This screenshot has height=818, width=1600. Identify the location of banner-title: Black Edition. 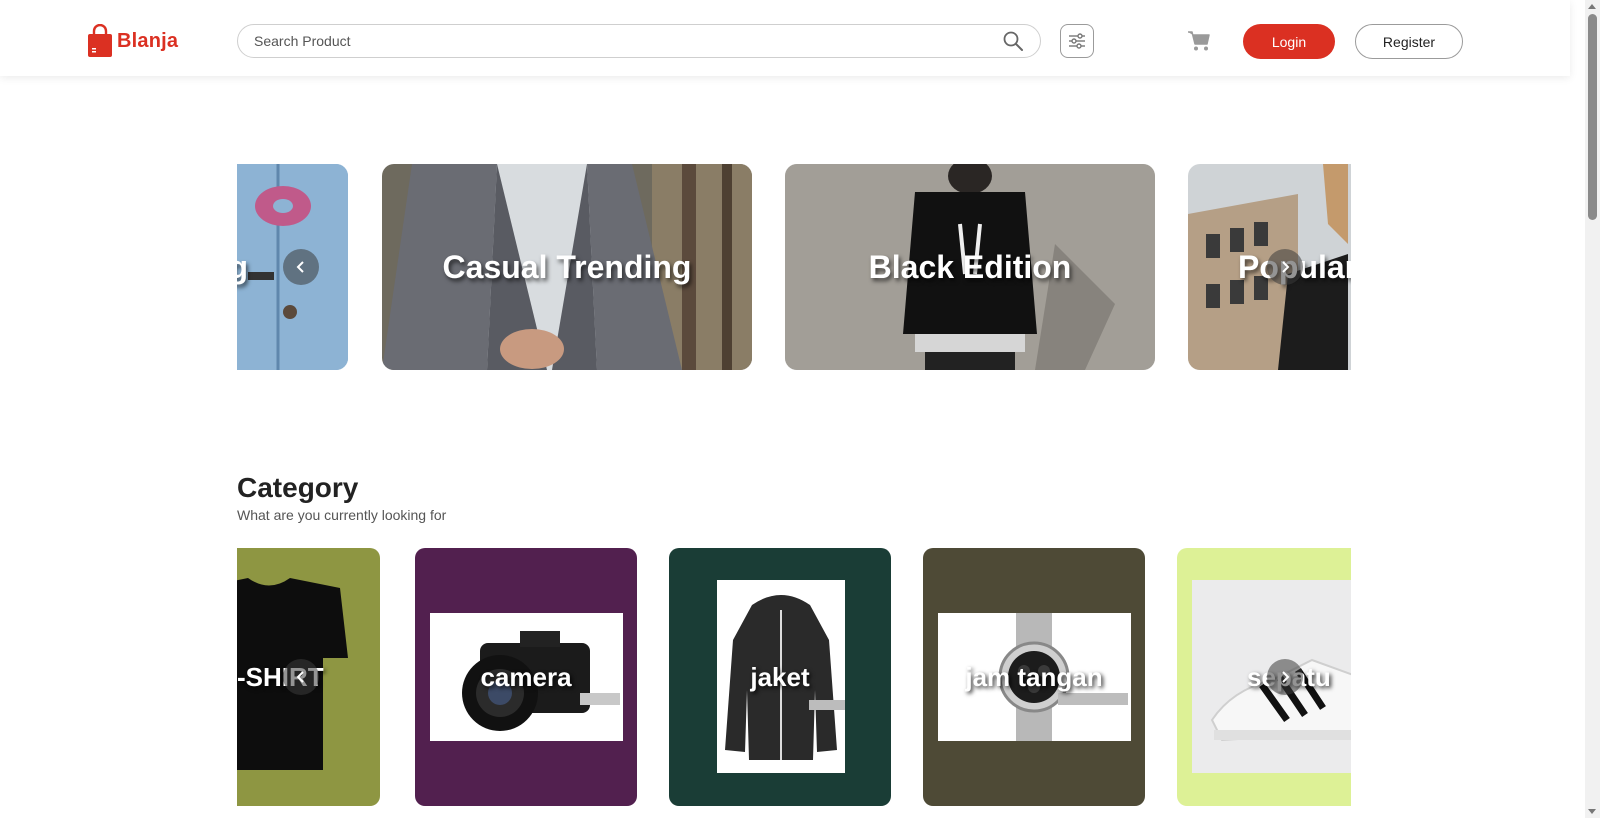
(970, 266).